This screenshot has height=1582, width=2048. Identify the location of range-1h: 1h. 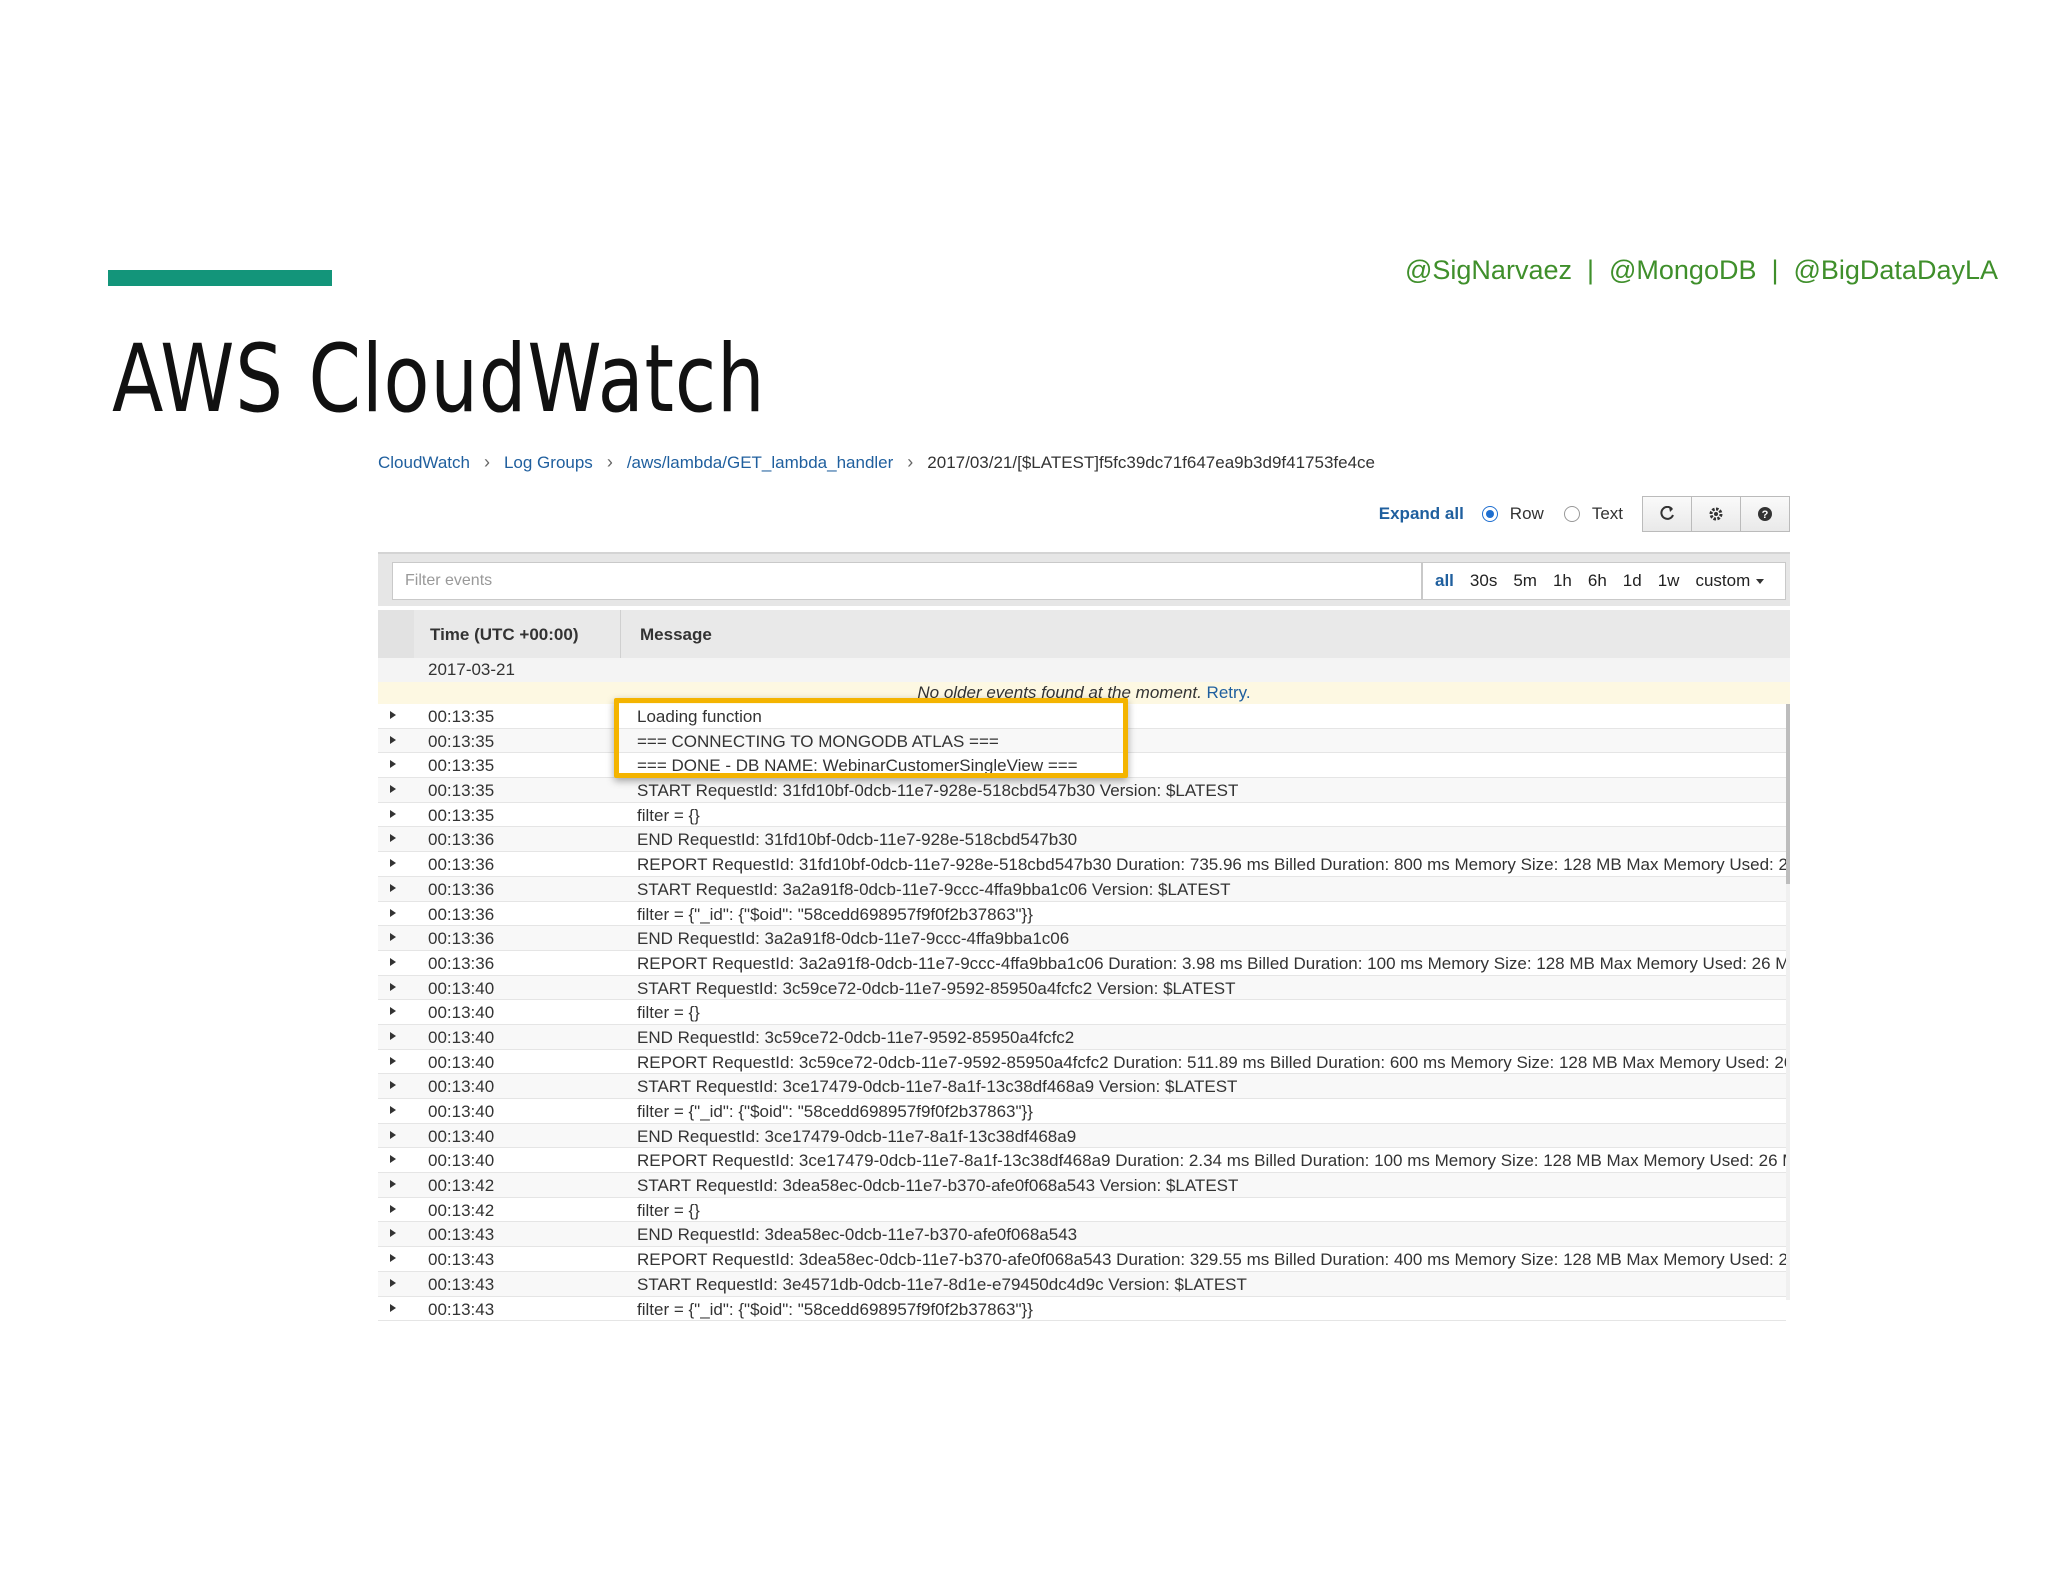
(1562, 581).